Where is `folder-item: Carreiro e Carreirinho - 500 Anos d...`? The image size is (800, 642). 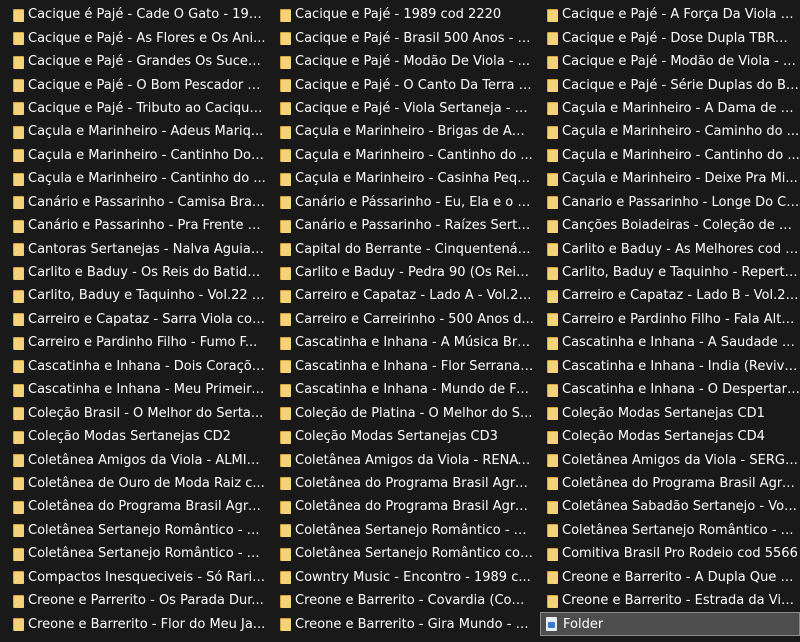
folder-item: Carreiro e Carreirinho - 500 Anos d... is located at coordinates (400, 319).